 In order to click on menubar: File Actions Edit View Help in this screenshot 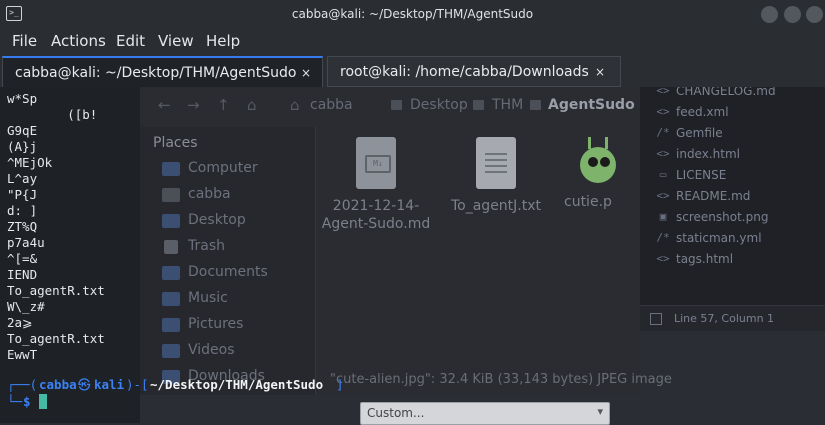, I will do `click(412, 41)`.